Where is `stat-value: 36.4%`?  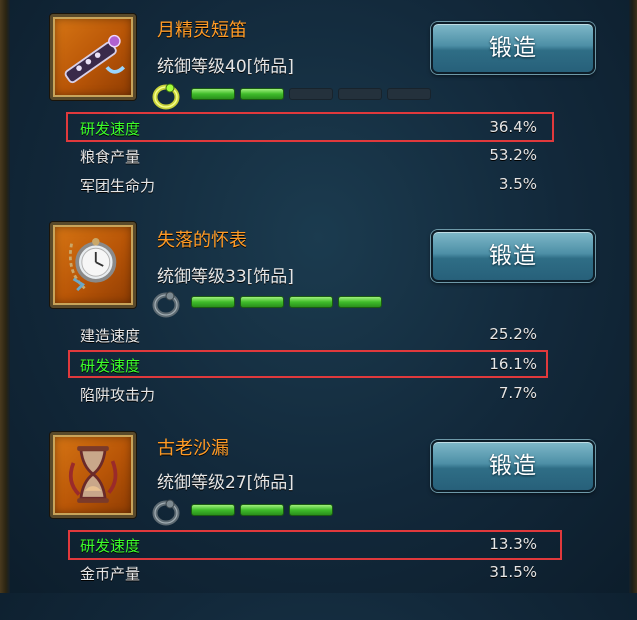 stat-value: 36.4% is located at coordinates (513, 127).